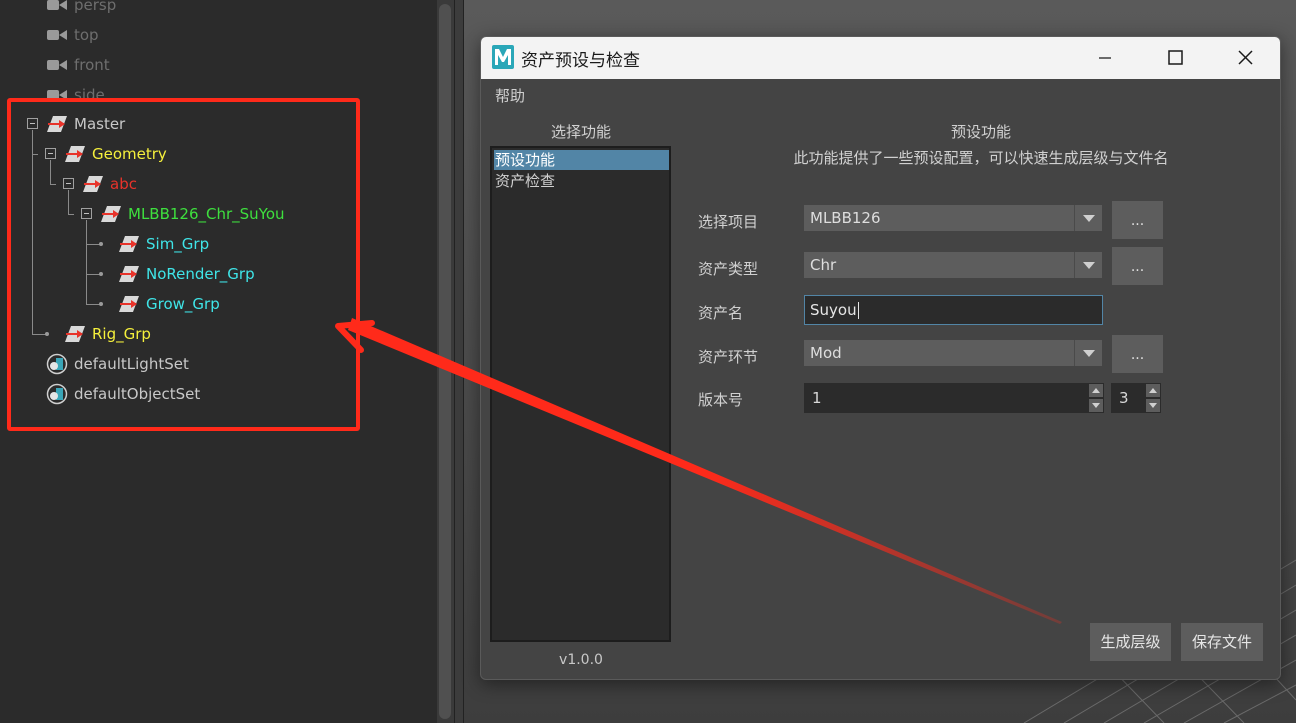 The width and height of the screenshot is (1296, 723). I want to click on outliner-item-side: side, so click(145, 95).